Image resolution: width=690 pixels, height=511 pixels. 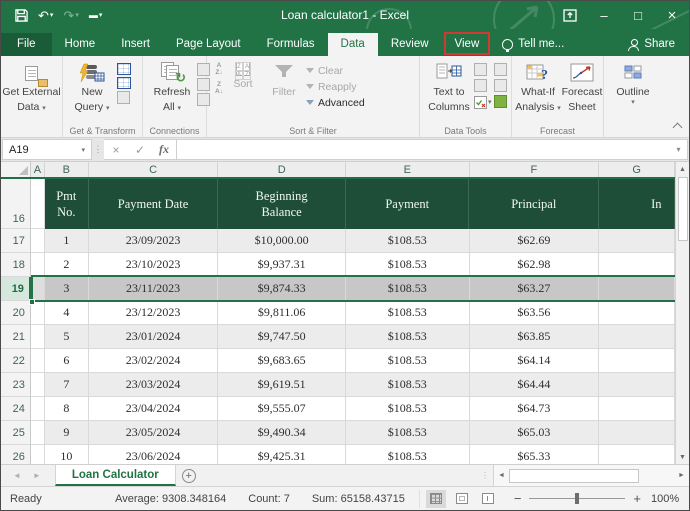 What do you see at coordinates (282, 385) in the screenshot?
I see `cell: $9,619.51` at bounding box center [282, 385].